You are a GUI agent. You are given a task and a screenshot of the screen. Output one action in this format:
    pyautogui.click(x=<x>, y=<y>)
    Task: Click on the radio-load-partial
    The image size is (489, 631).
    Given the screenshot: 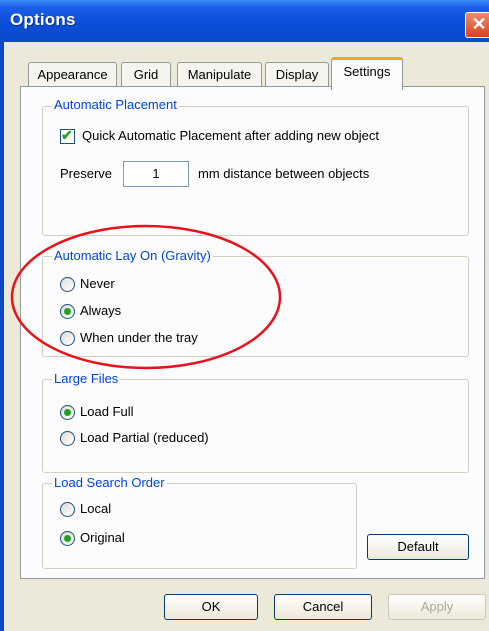 What is the action you would take?
    pyautogui.click(x=67, y=438)
    